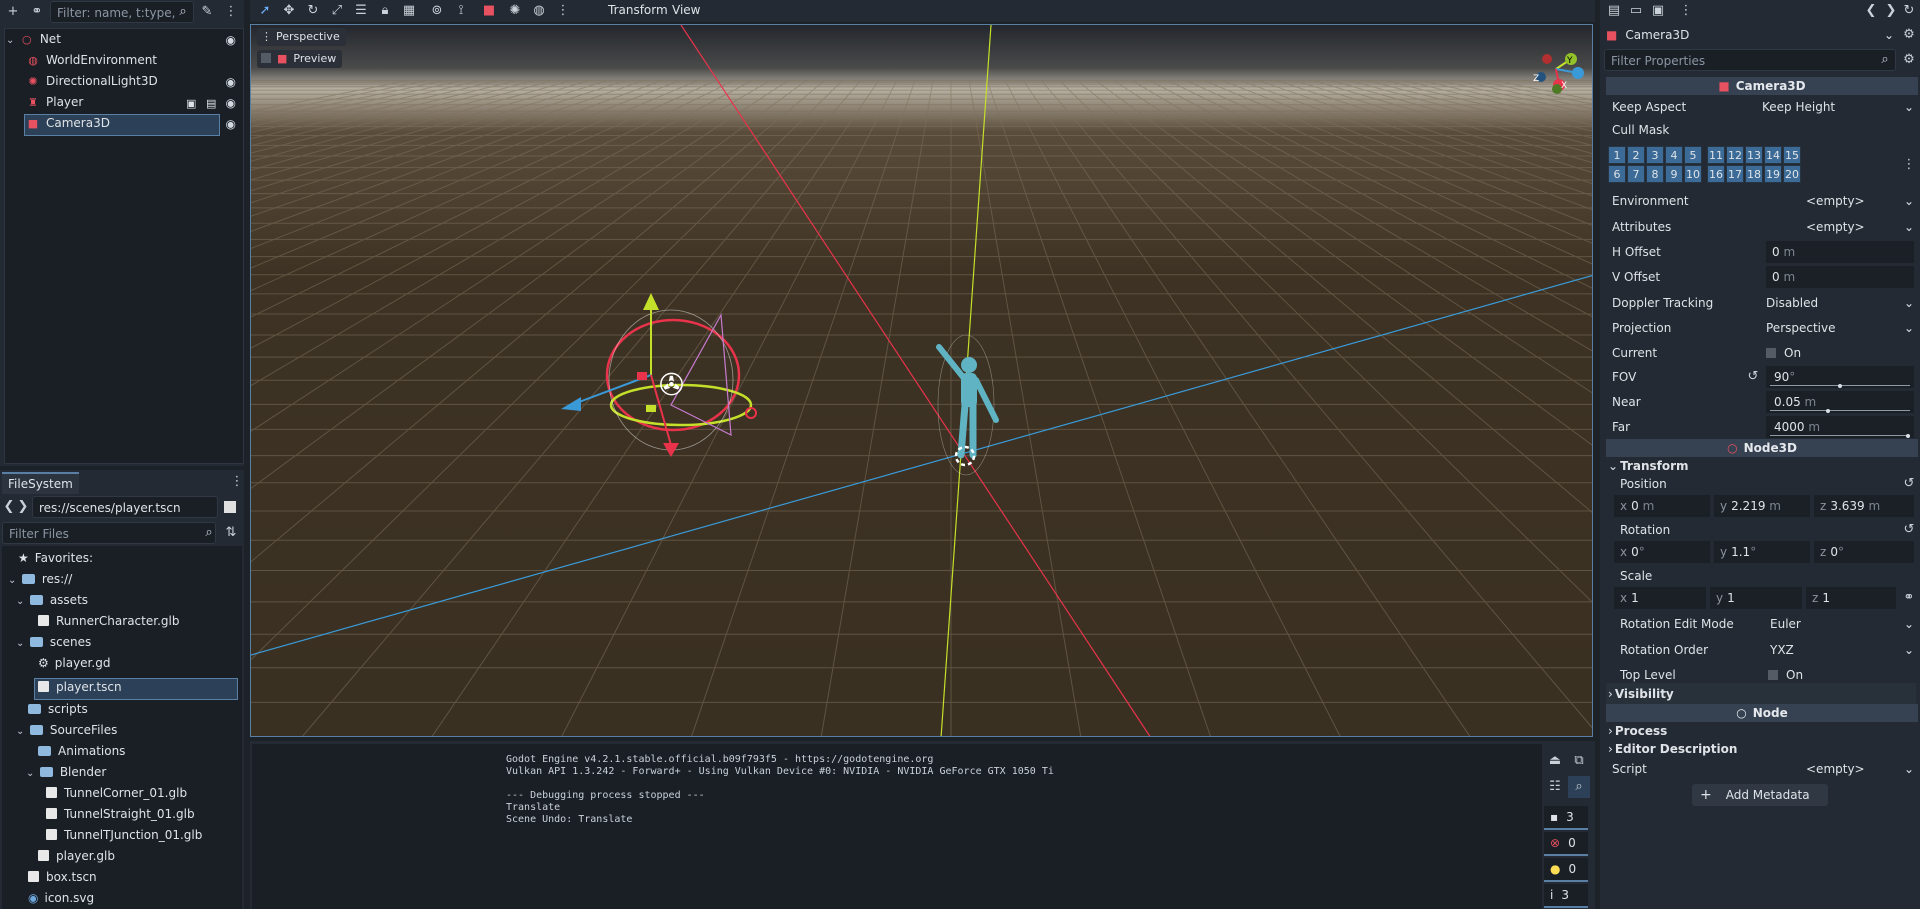 The height and width of the screenshot is (909, 1920). I want to click on cull-layer-5: 5, so click(1693, 155).